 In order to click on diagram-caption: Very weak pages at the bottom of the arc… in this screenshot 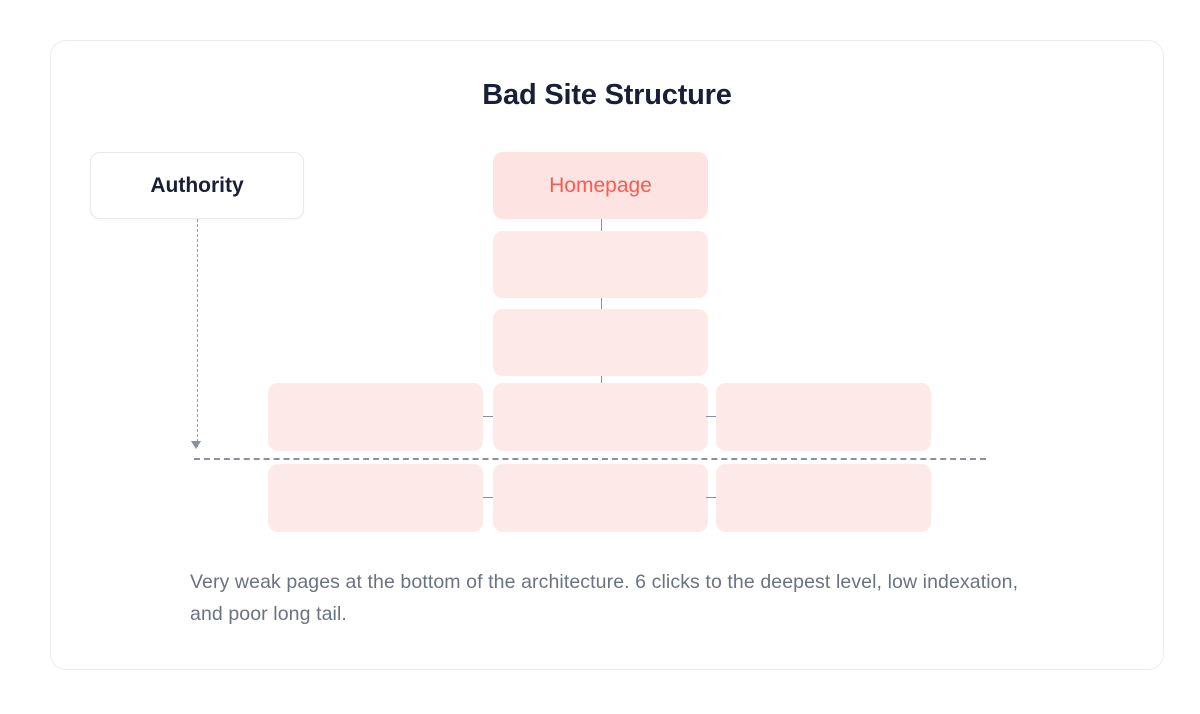, I will do `click(604, 598)`.